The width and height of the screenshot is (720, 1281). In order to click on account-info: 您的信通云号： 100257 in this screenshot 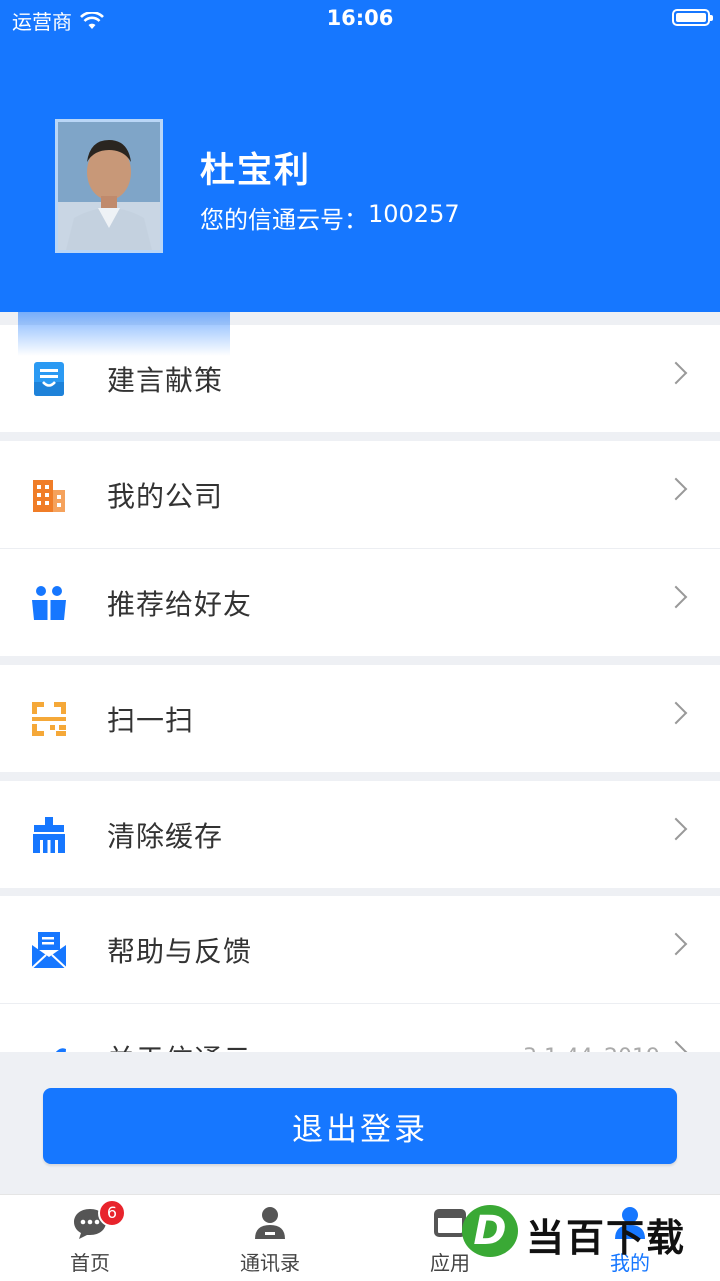, I will do `click(330, 217)`.